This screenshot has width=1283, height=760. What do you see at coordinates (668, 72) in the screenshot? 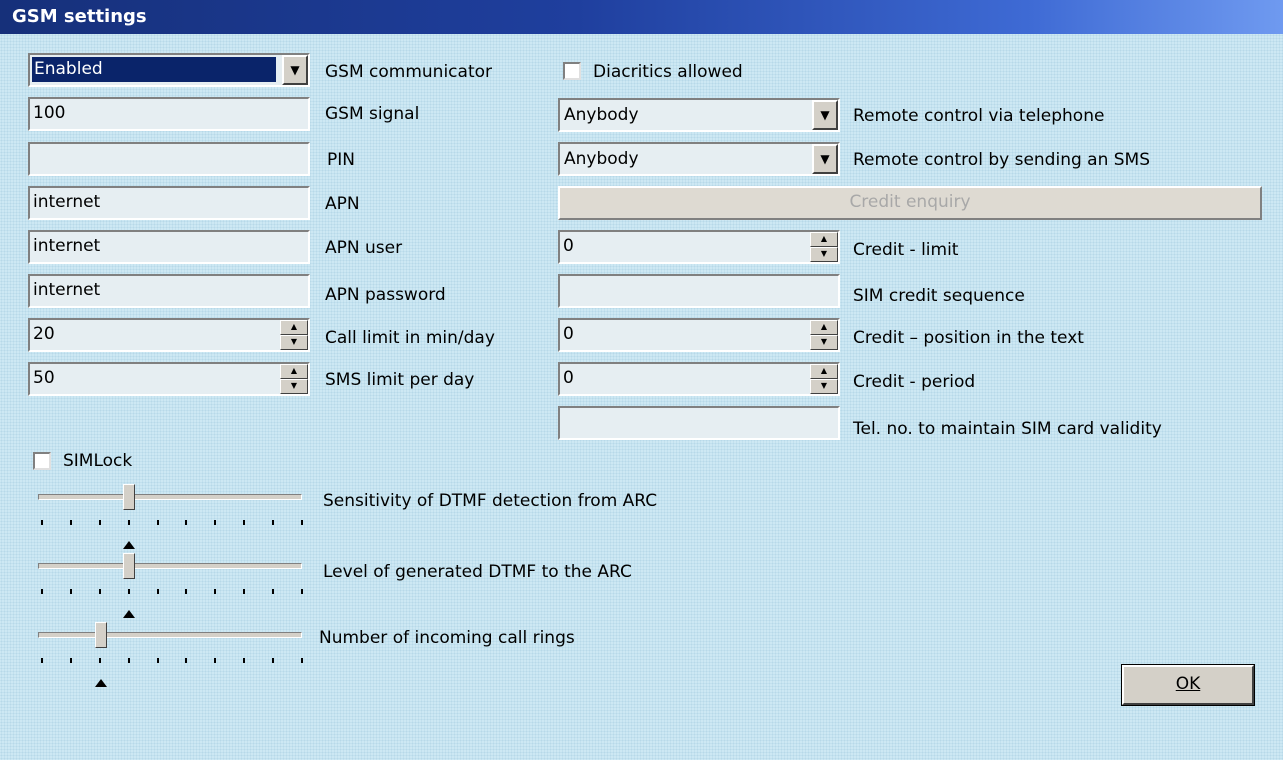
I see `diacritics-label: Diacritics allowed` at bounding box center [668, 72].